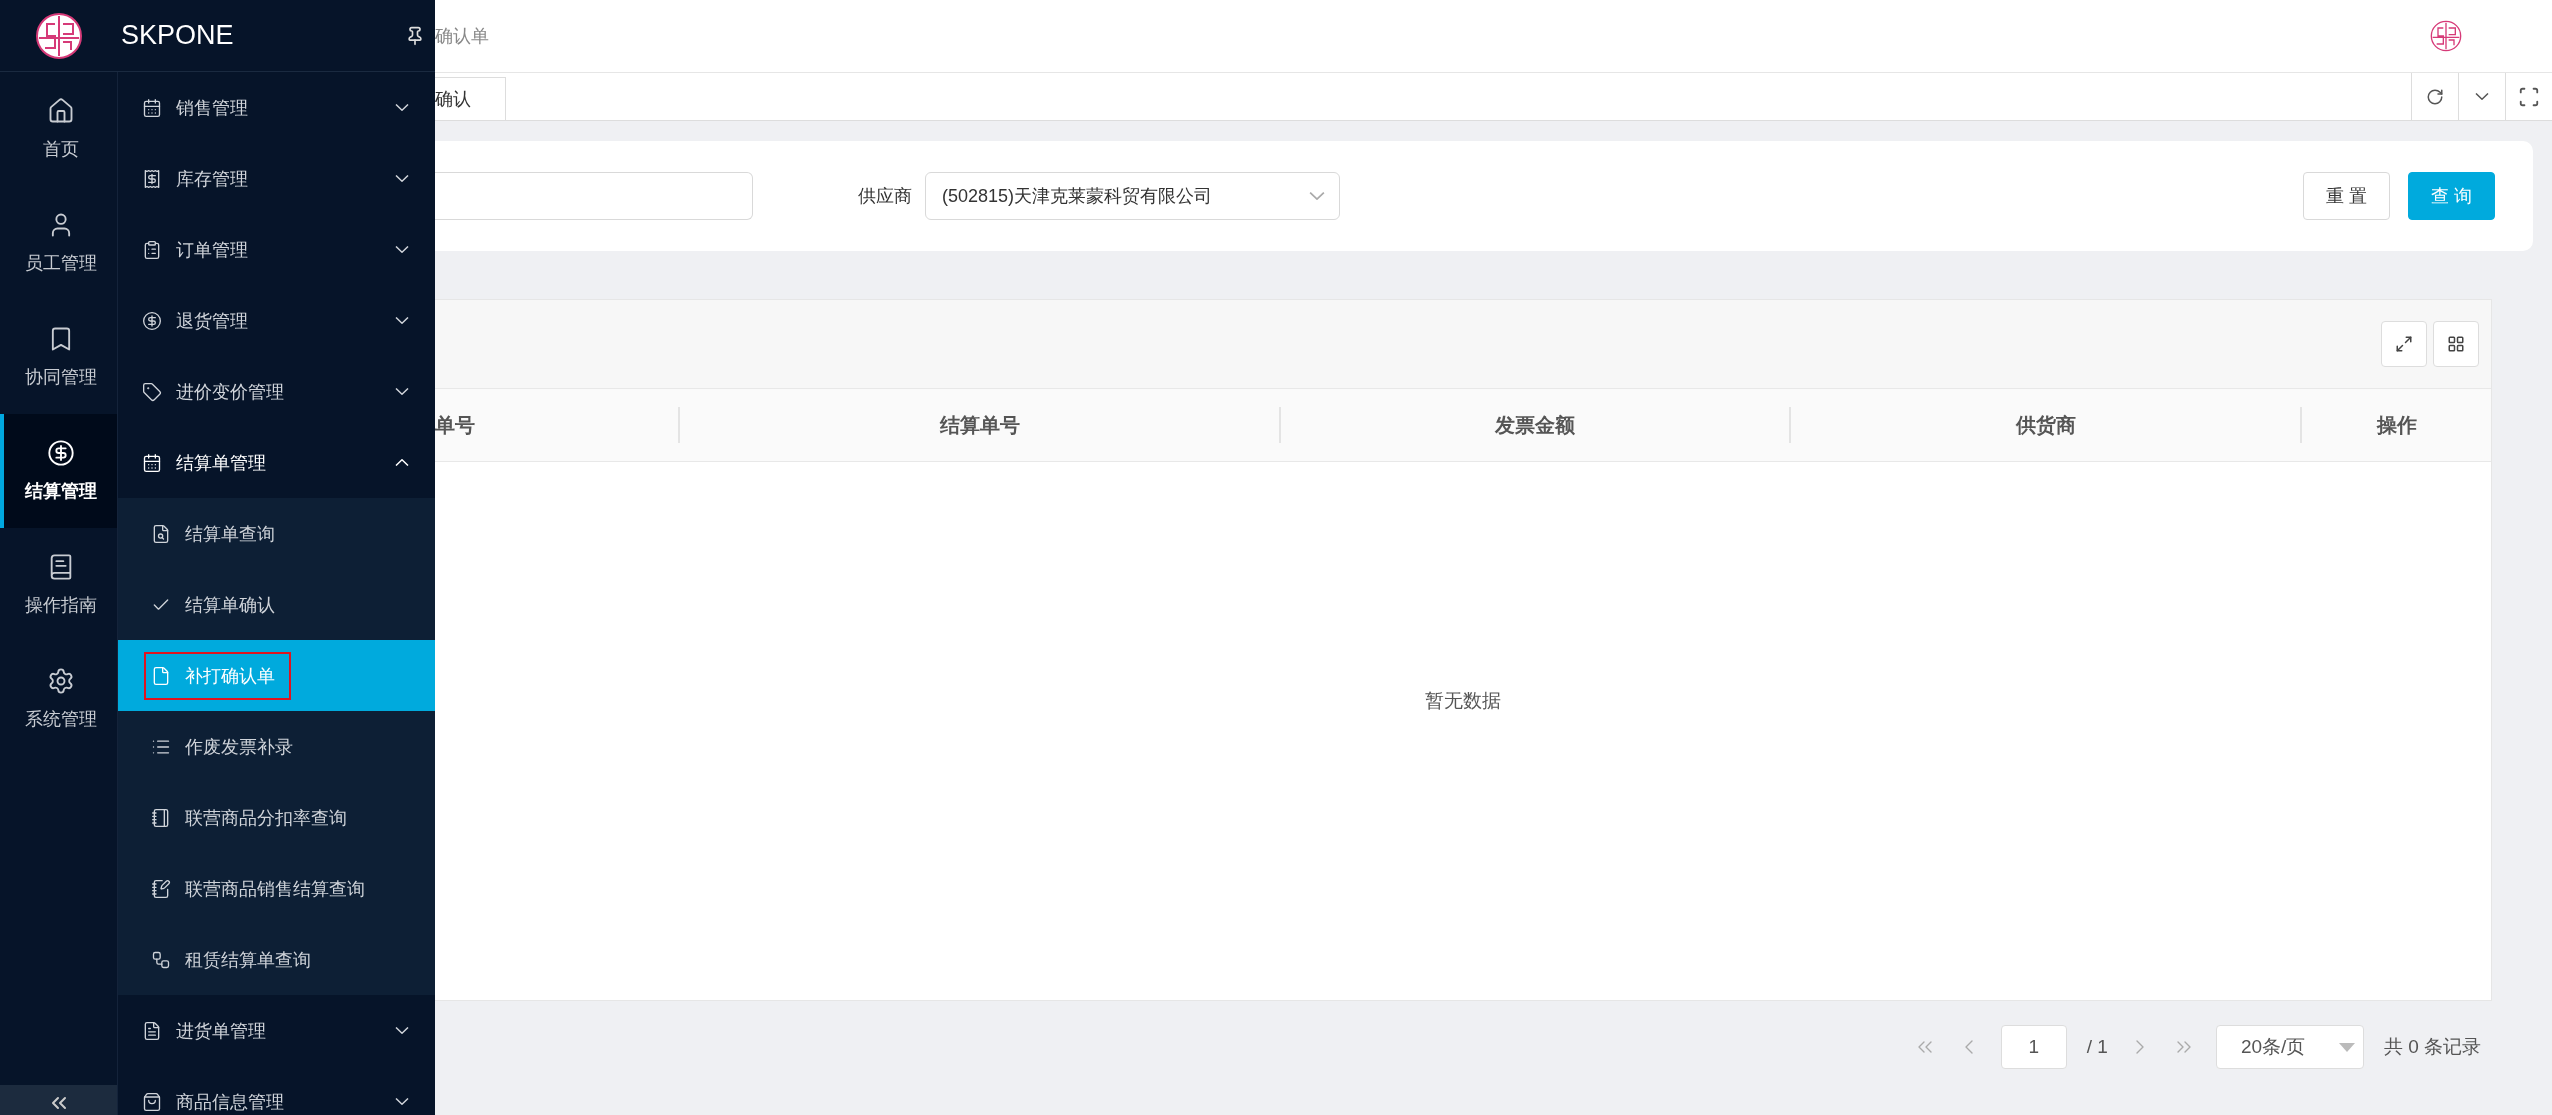 Image resolution: width=2552 pixels, height=1115 pixels. What do you see at coordinates (230, 534) in the screenshot?
I see `submenu-label: 结算单查询` at bounding box center [230, 534].